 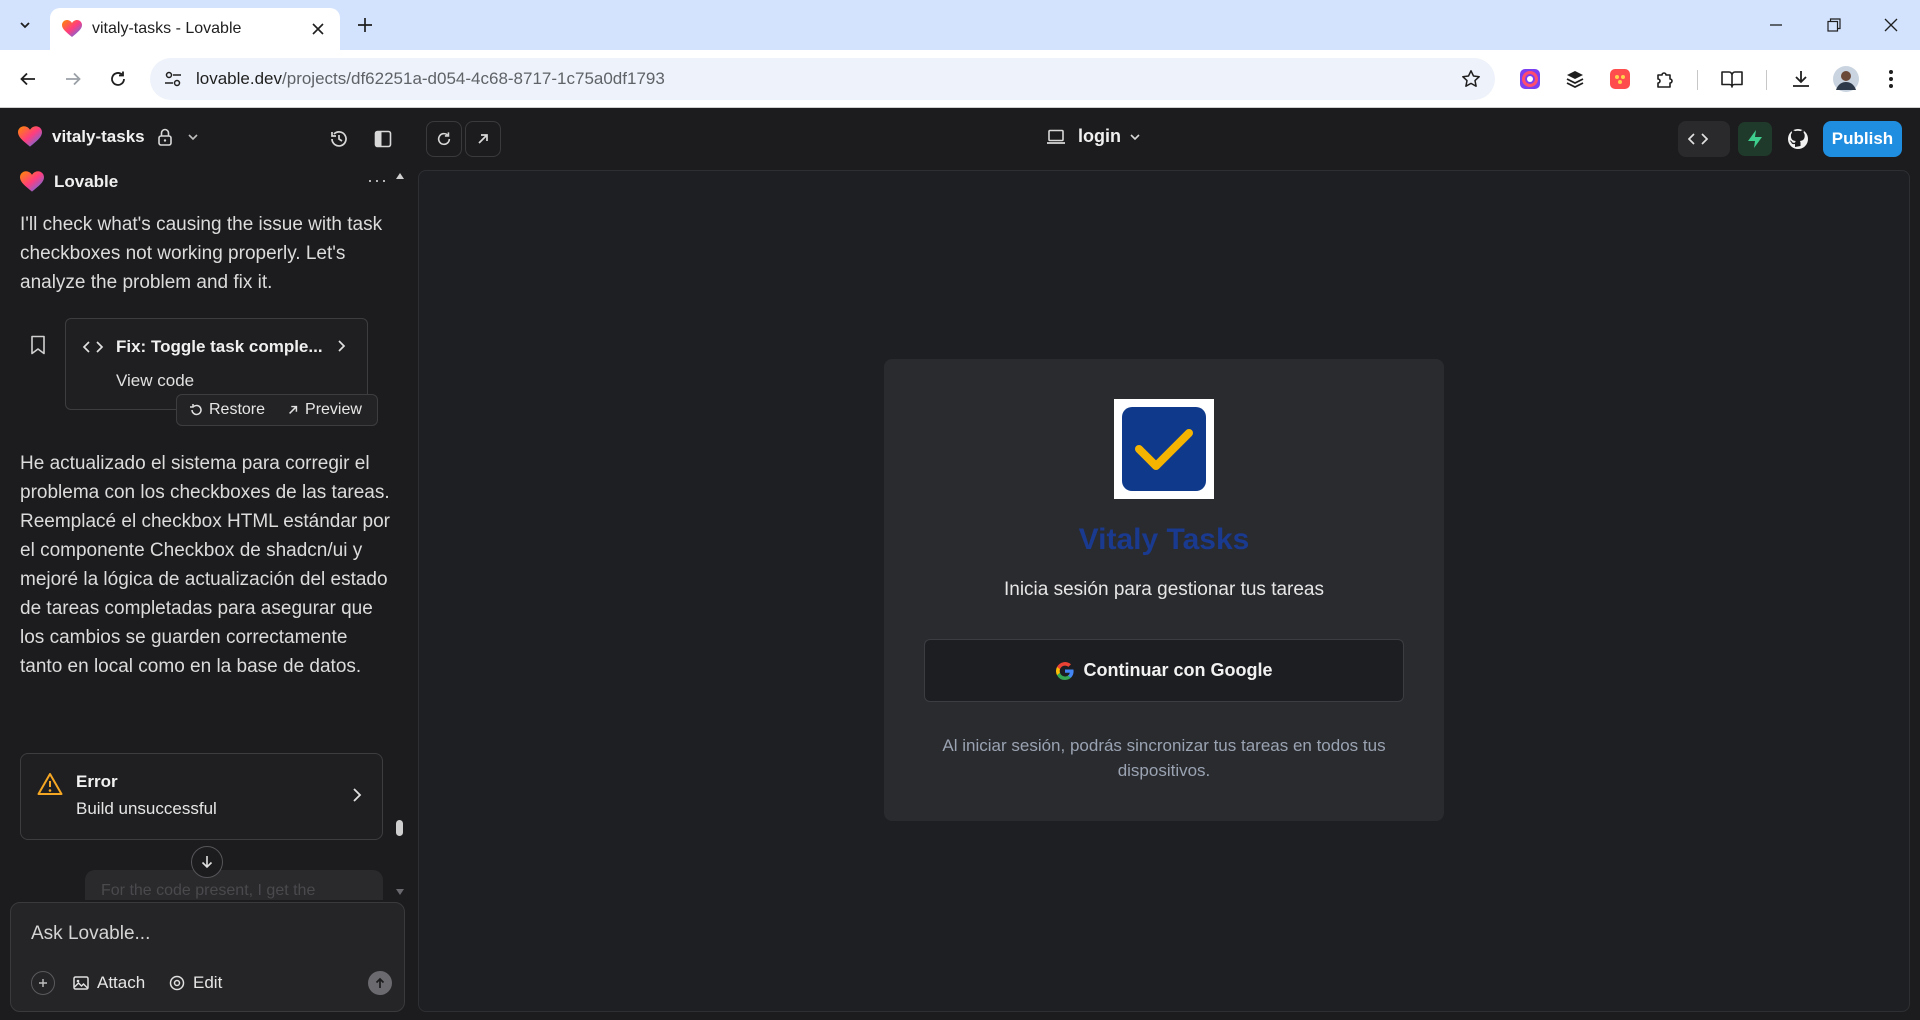 I want to click on message-more-button: ···, so click(x=377, y=180).